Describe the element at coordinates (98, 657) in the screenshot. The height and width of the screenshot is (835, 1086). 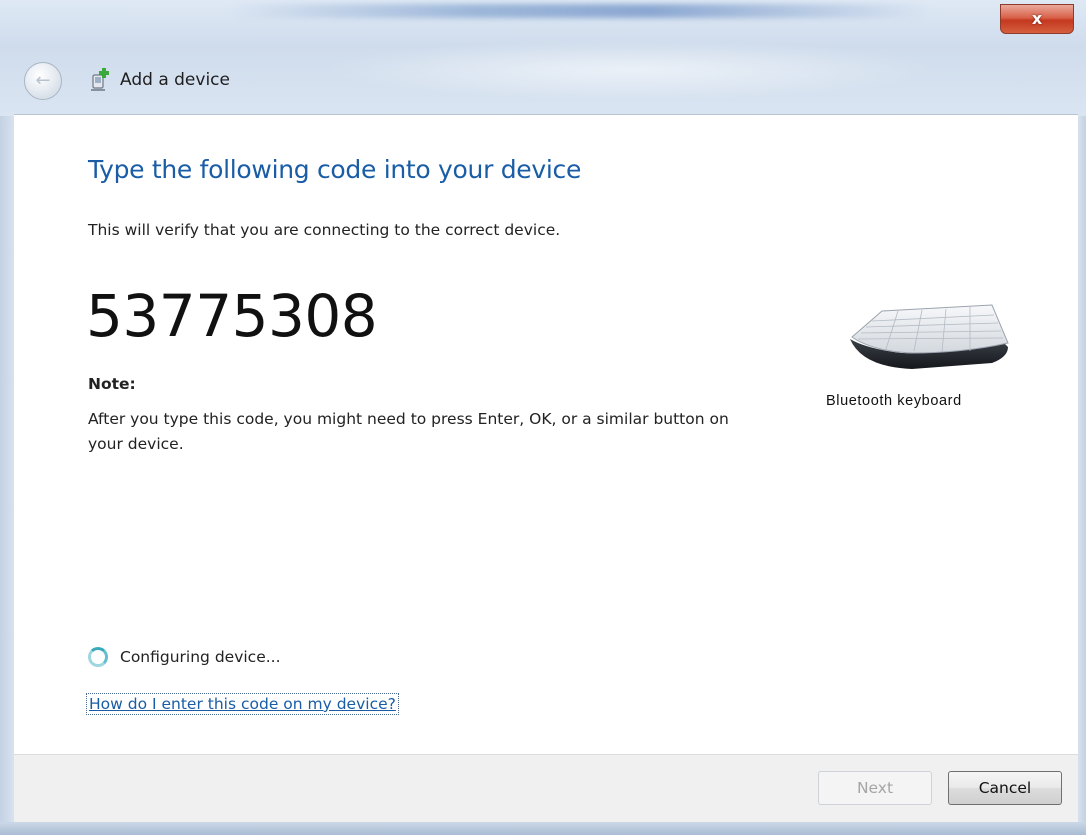
I see `spinner-icon` at that location.